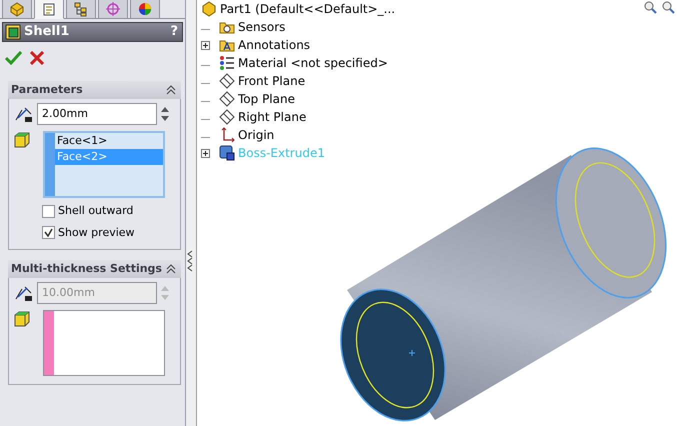  Describe the element at coordinates (113, 9) in the screenshot. I see `crosshair-icon` at that location.